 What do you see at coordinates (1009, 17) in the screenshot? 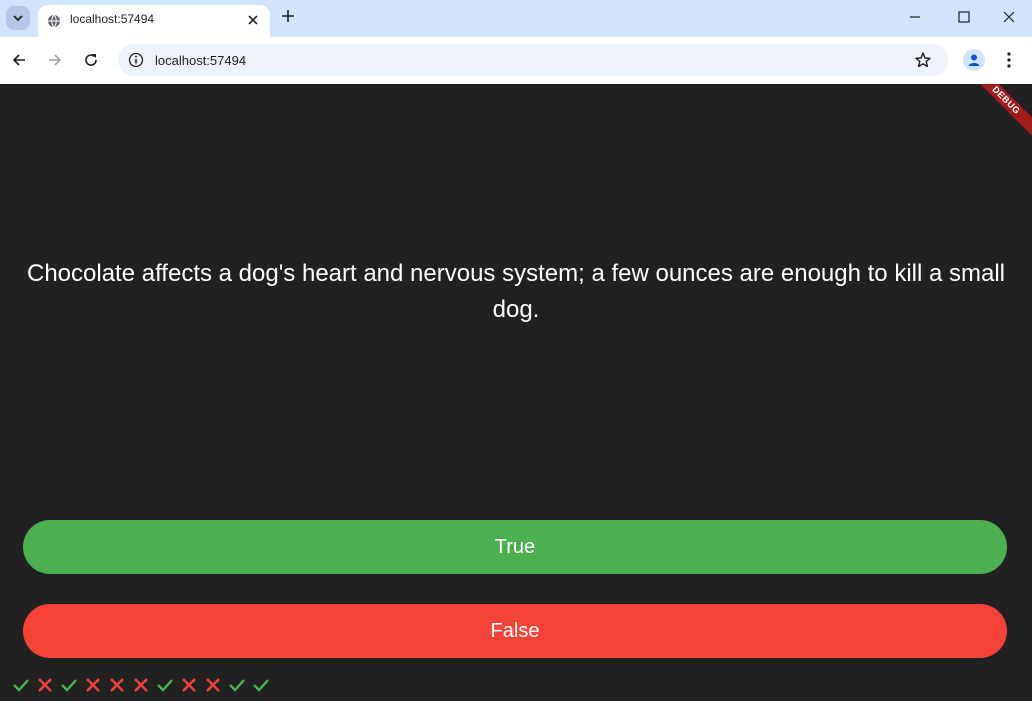
I see `window-close-icon` at bounding box center [1009, 17].